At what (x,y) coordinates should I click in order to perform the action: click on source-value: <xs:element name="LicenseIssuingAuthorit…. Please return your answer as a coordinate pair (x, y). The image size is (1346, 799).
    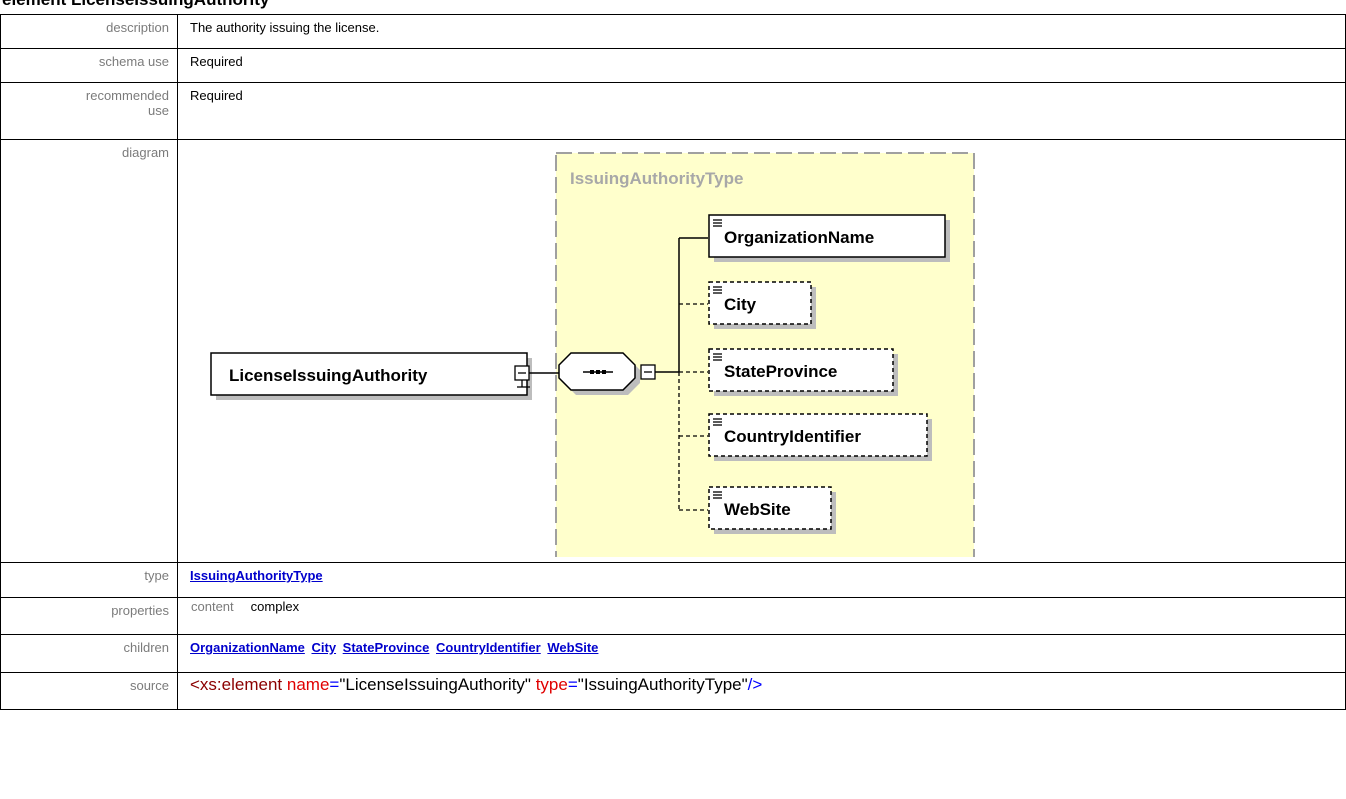
    Looking at the image, I should click on (761, 691).